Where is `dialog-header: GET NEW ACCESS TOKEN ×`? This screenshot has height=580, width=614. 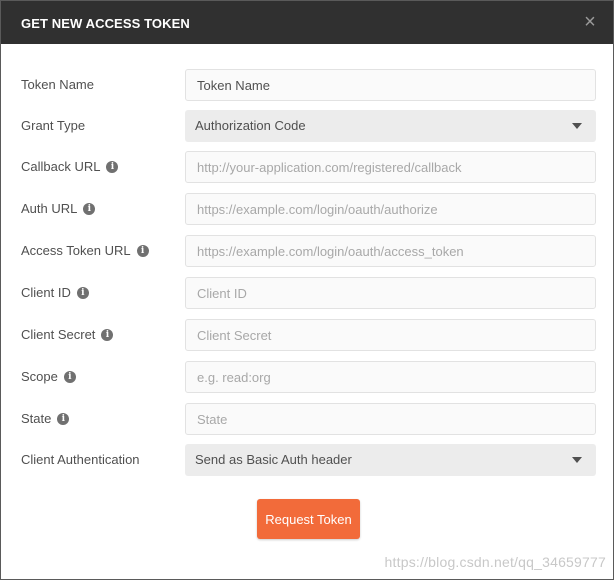 dialog-header: GET NEW ACCESS TOKEN × is located at coordinates (307, 22).